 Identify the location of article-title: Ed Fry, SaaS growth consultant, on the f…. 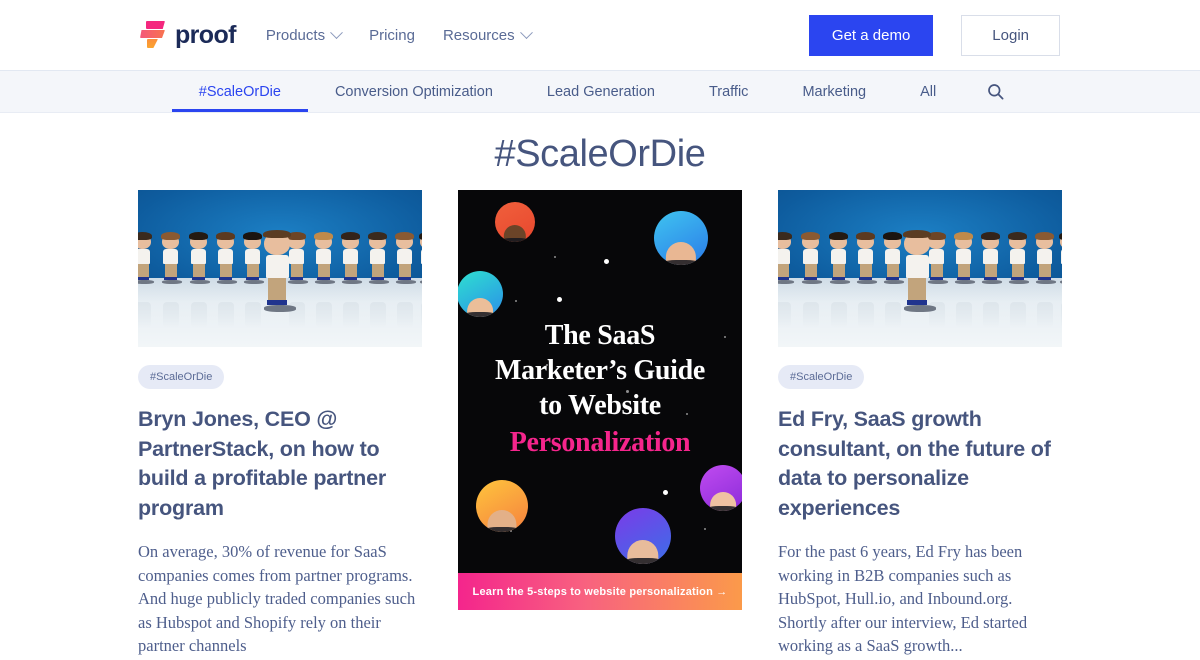
(920, 464).